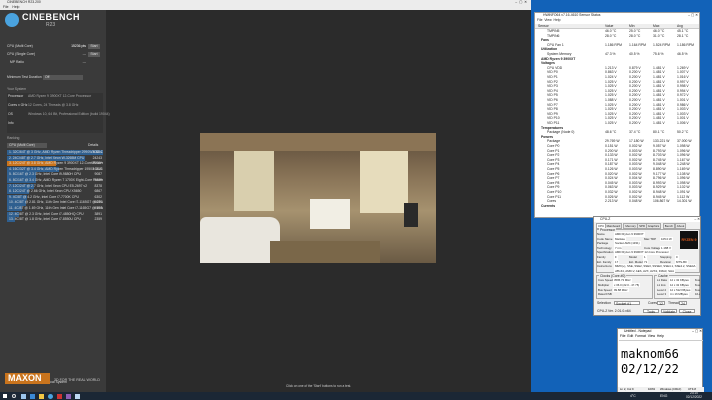 This screenshot has width=712, height=400. I want to click on close-button: Close, so click(687, 311).